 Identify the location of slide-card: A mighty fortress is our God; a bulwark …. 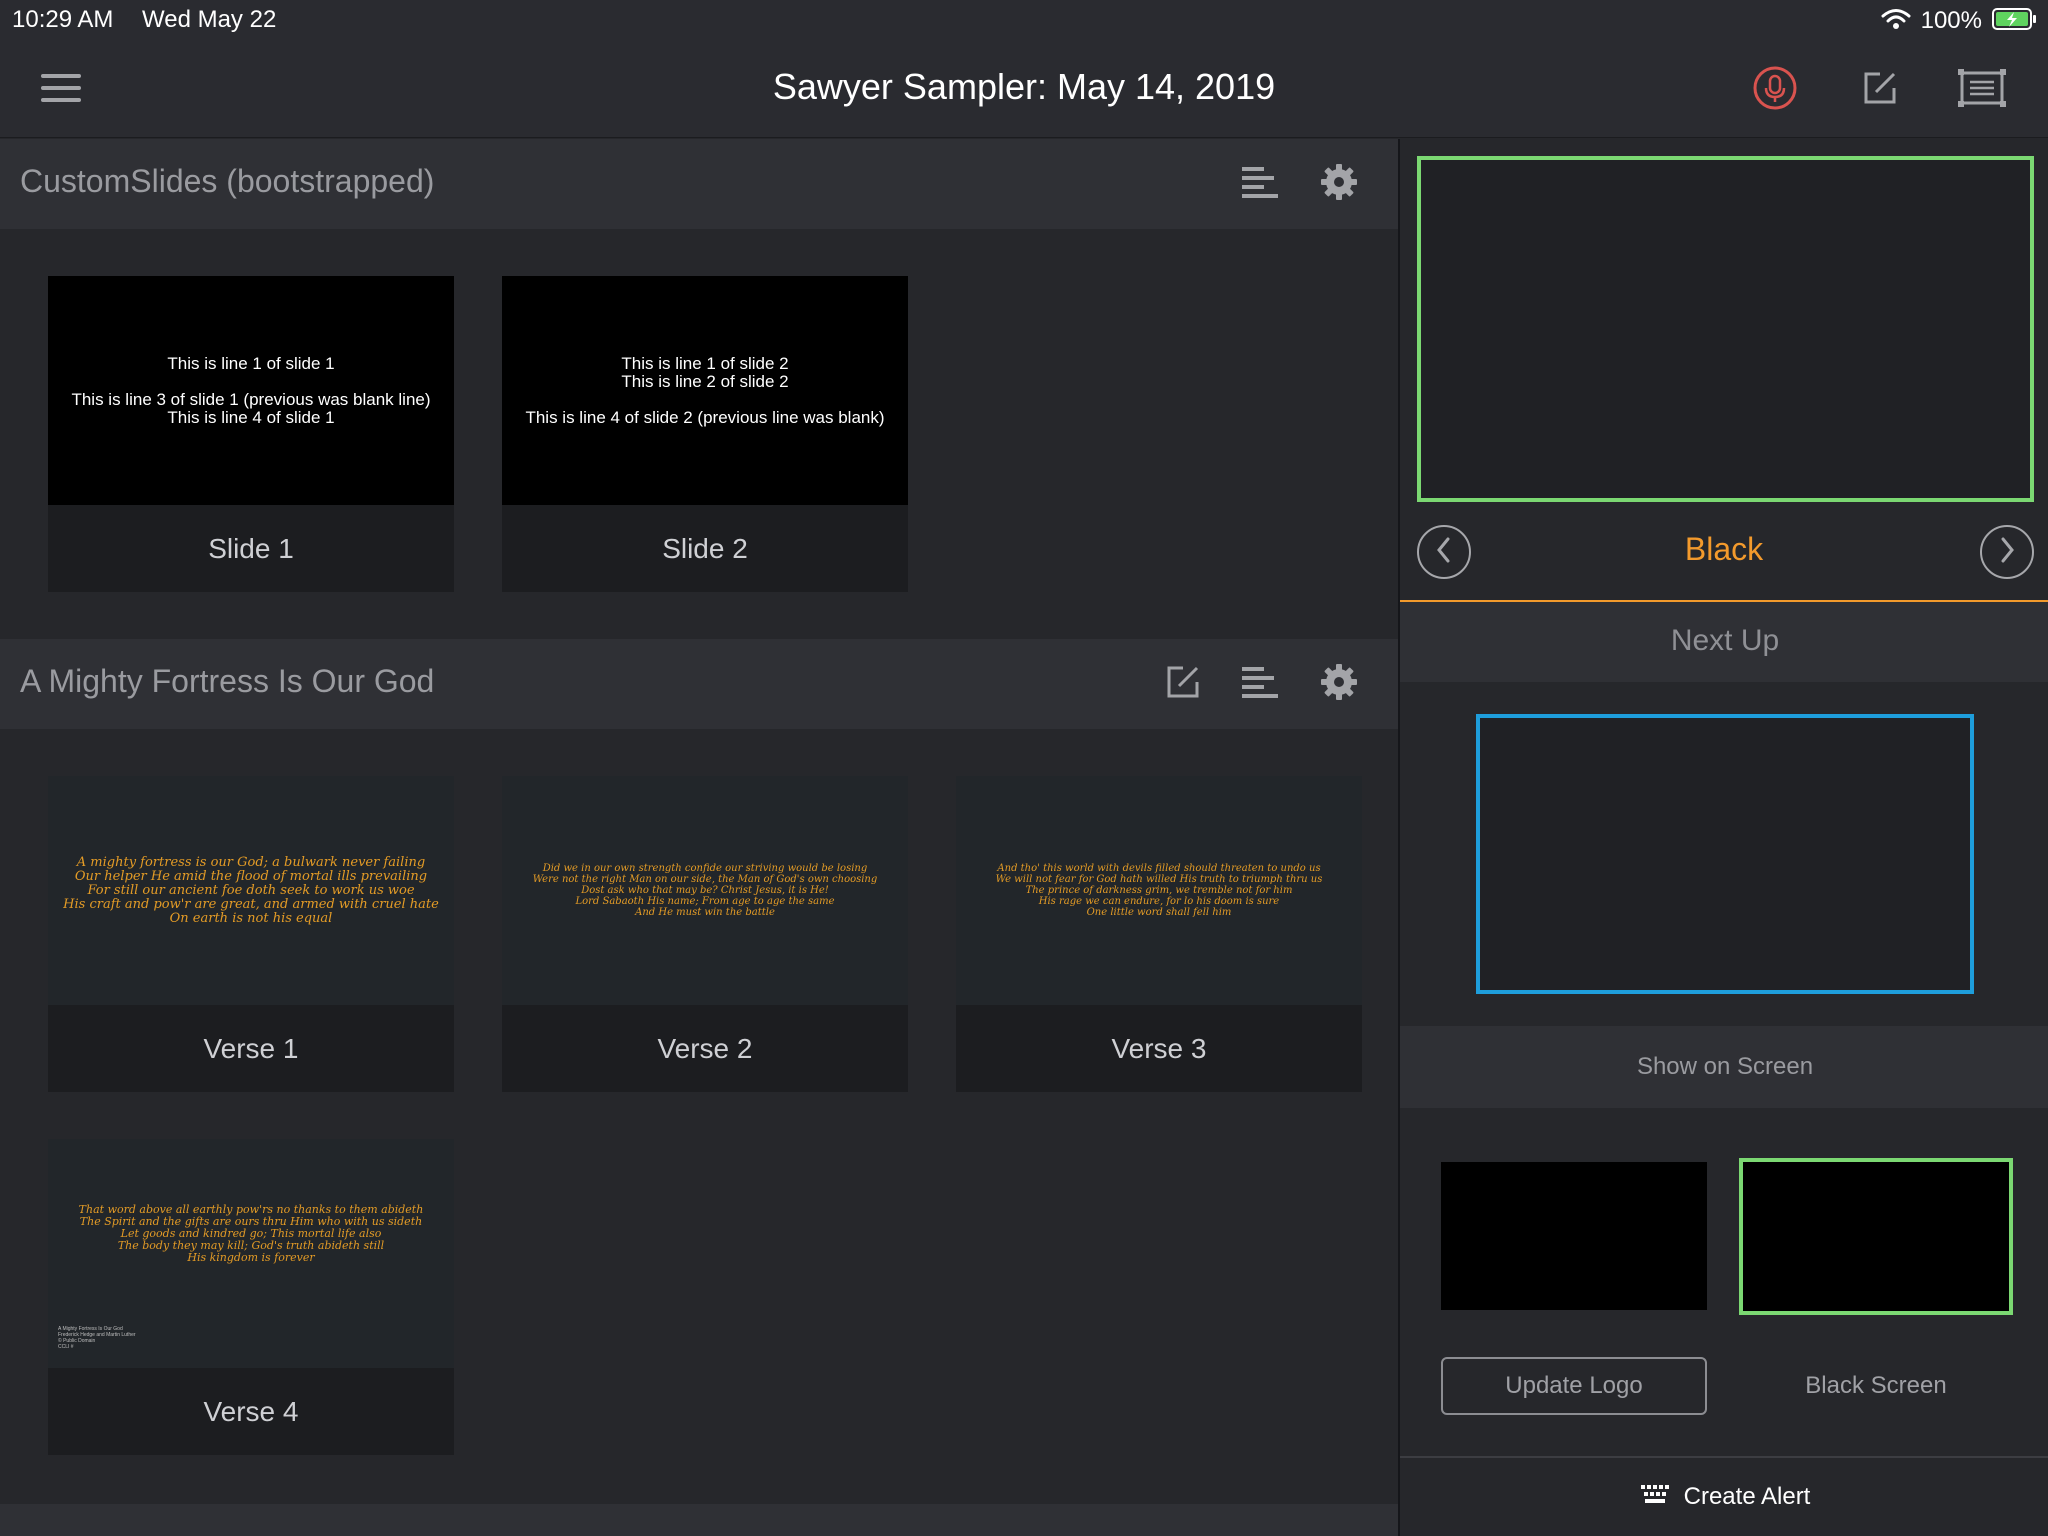
(251, 934).